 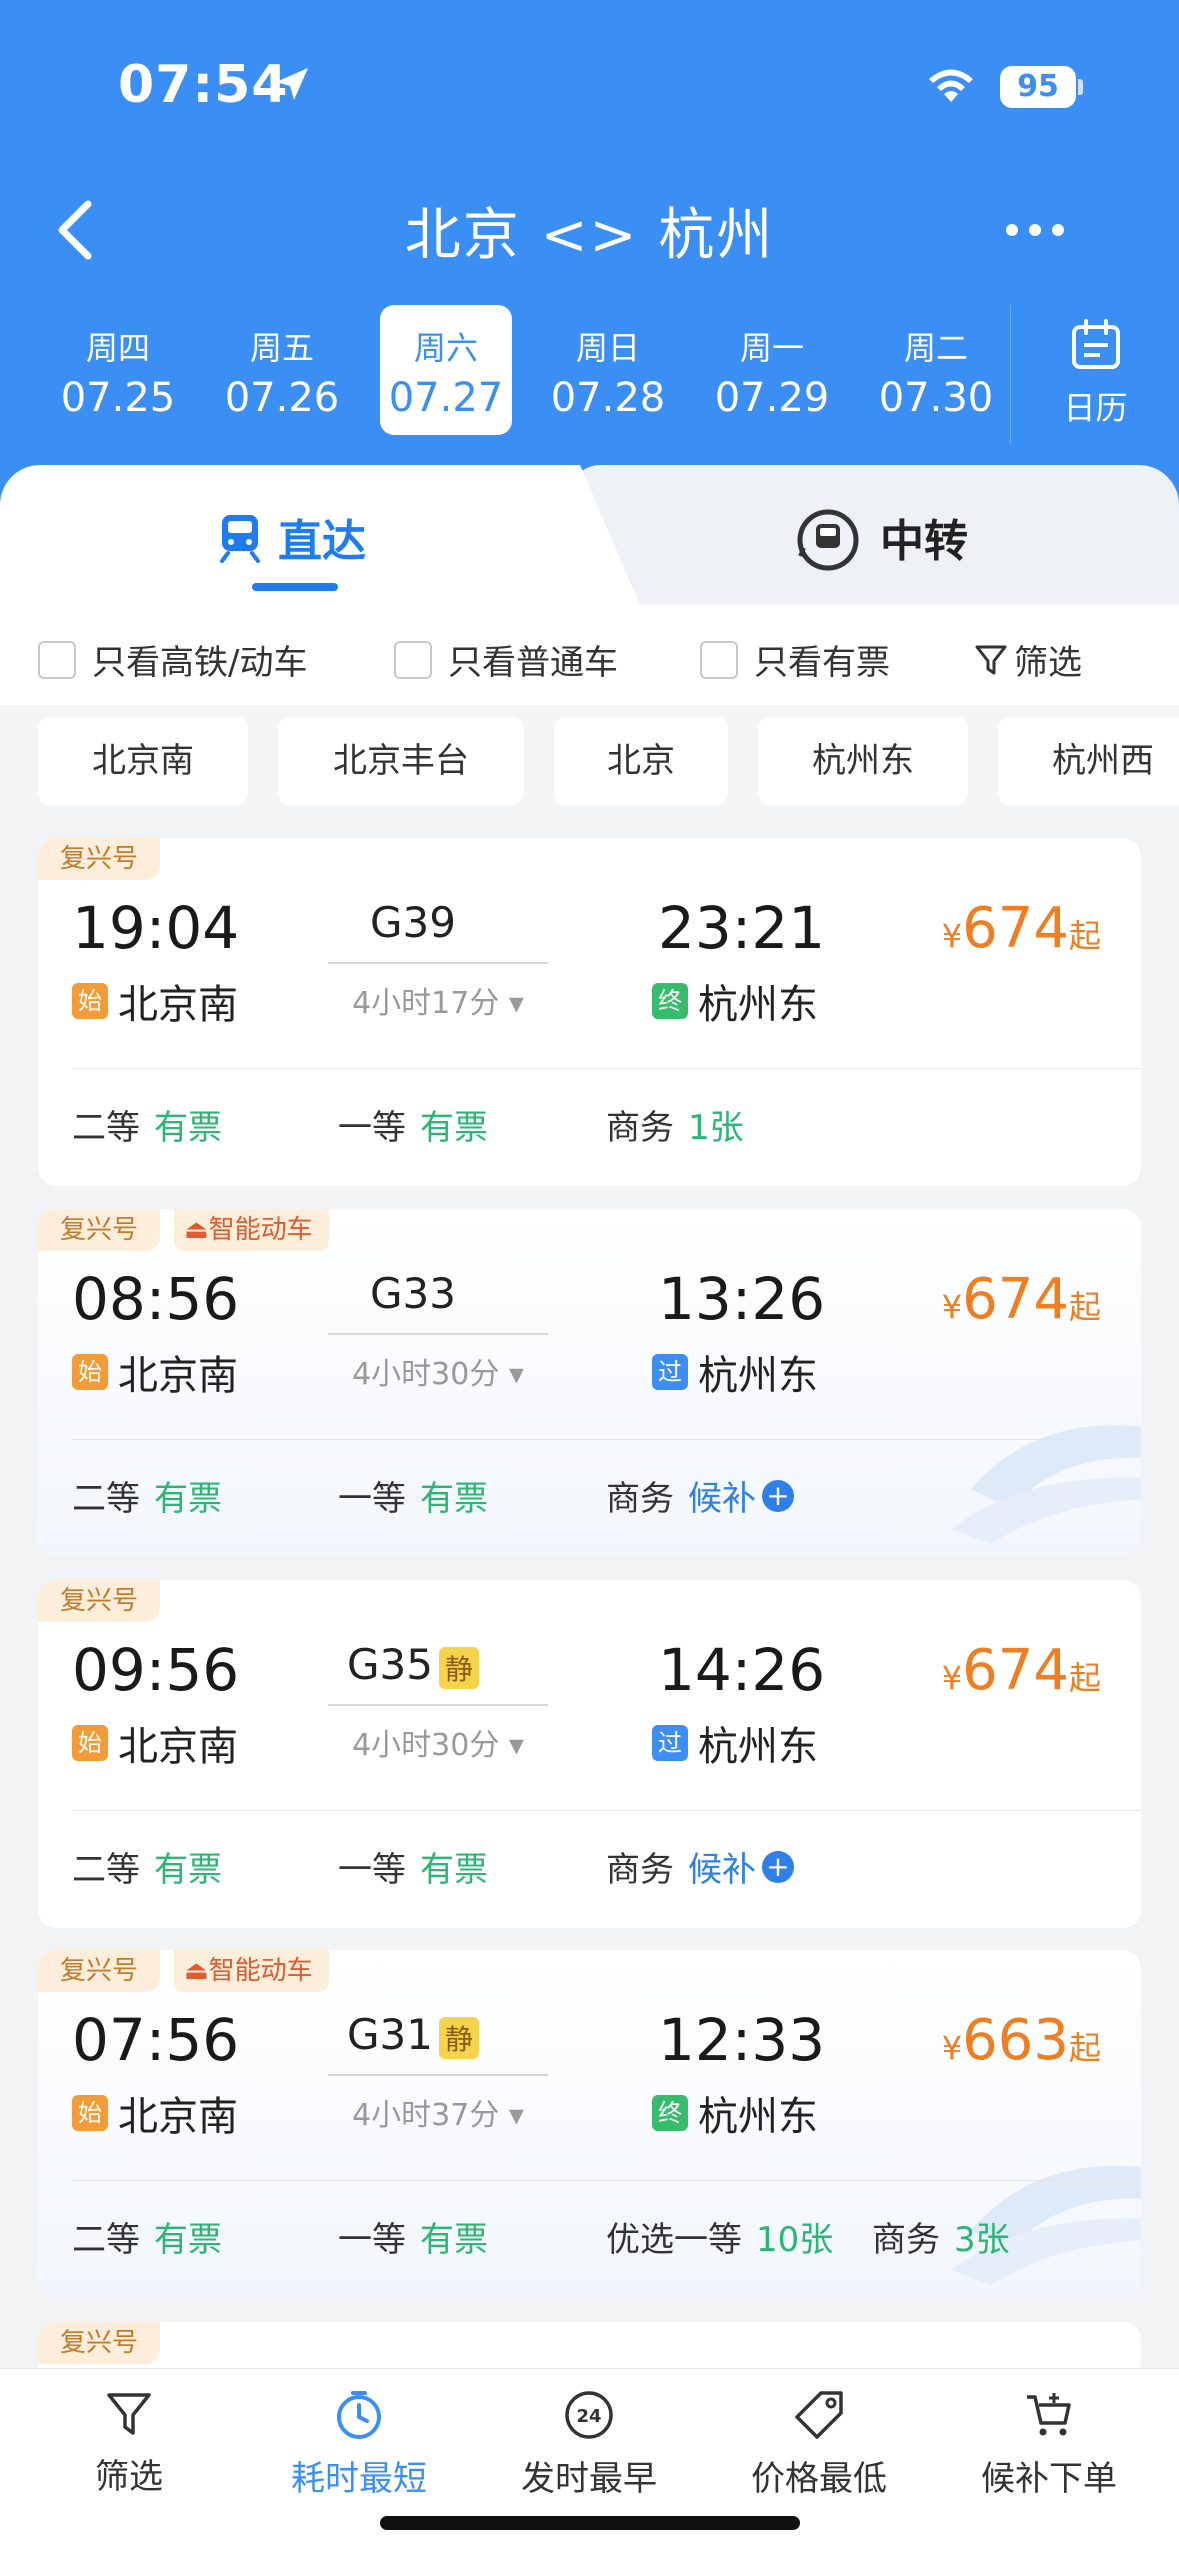 What do you see at coordinates (117, 348) in the screenshot?
I see `date-weekday: 周四` at bounding box center [117, 348].